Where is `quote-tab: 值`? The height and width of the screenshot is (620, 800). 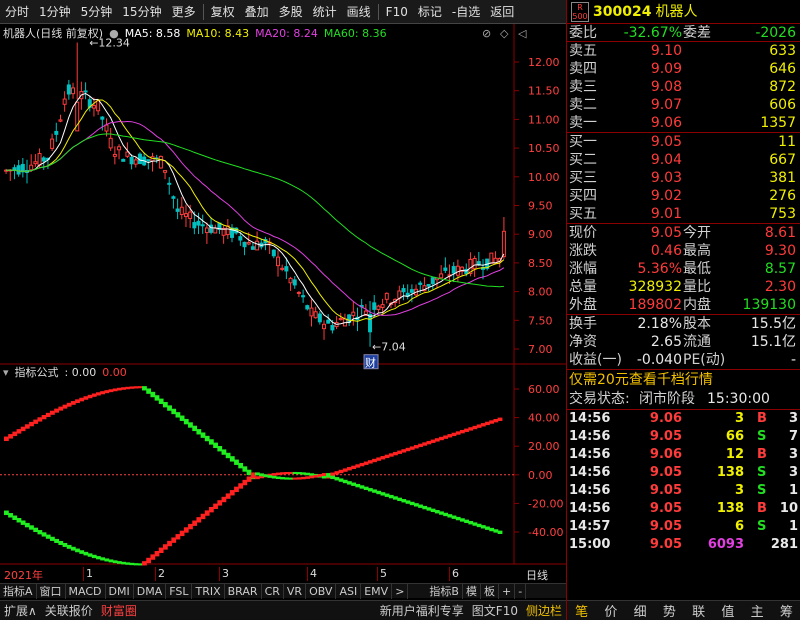 quote-tab: 值 is located at coordinates (727, 610).